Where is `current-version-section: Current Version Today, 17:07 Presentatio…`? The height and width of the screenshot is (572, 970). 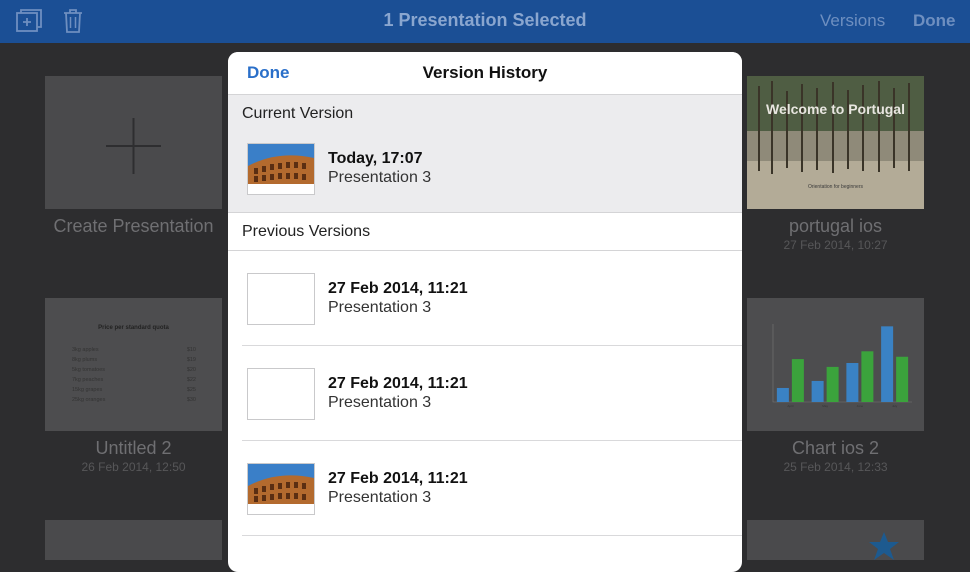
current-version-section: Current Version Today, 17:07 Presentatio… is located at coordinates (485, 154).